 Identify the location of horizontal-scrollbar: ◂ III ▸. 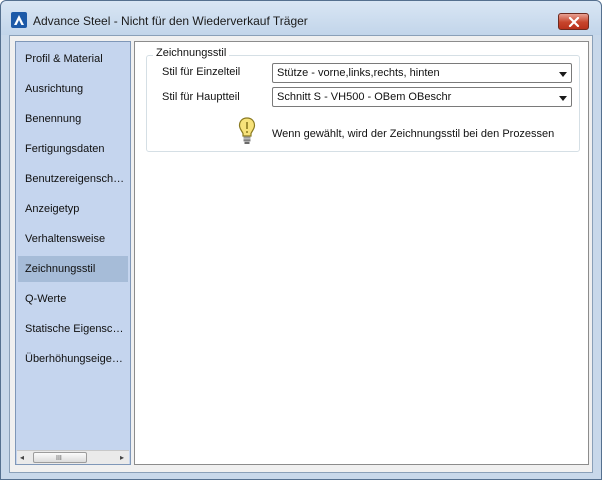
(73, 457).